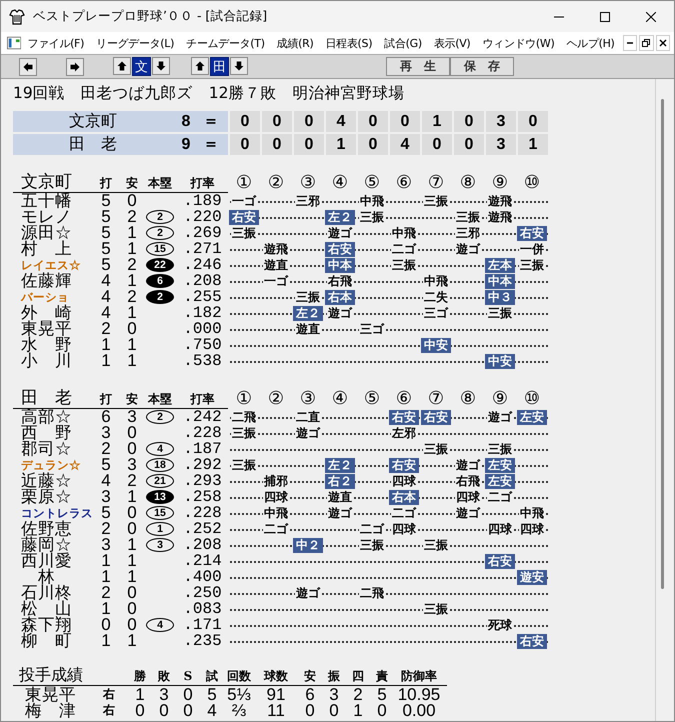 This screenshot has height=722, width=675. I want to click on column-header: 防御率, so click(419, 676).